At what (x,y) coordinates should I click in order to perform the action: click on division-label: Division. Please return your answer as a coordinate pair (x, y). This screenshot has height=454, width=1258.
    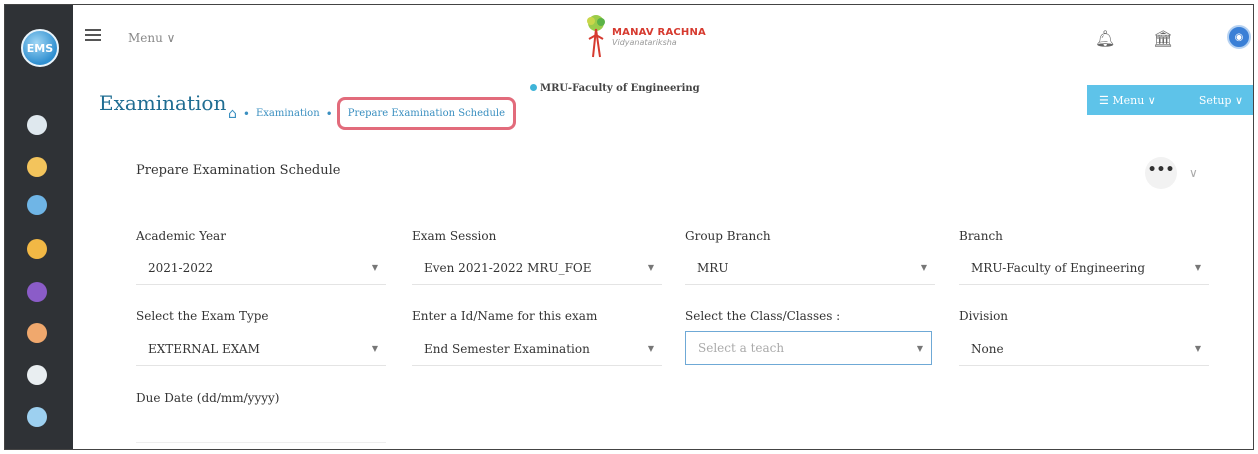
    Looking at the image, I should click on (984, 316).